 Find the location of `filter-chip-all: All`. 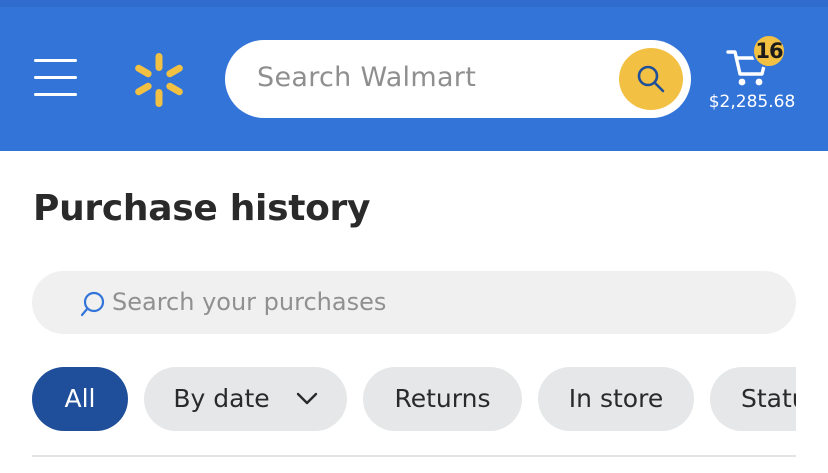

filter-chip-all: All is located at coordinates (80, 399).